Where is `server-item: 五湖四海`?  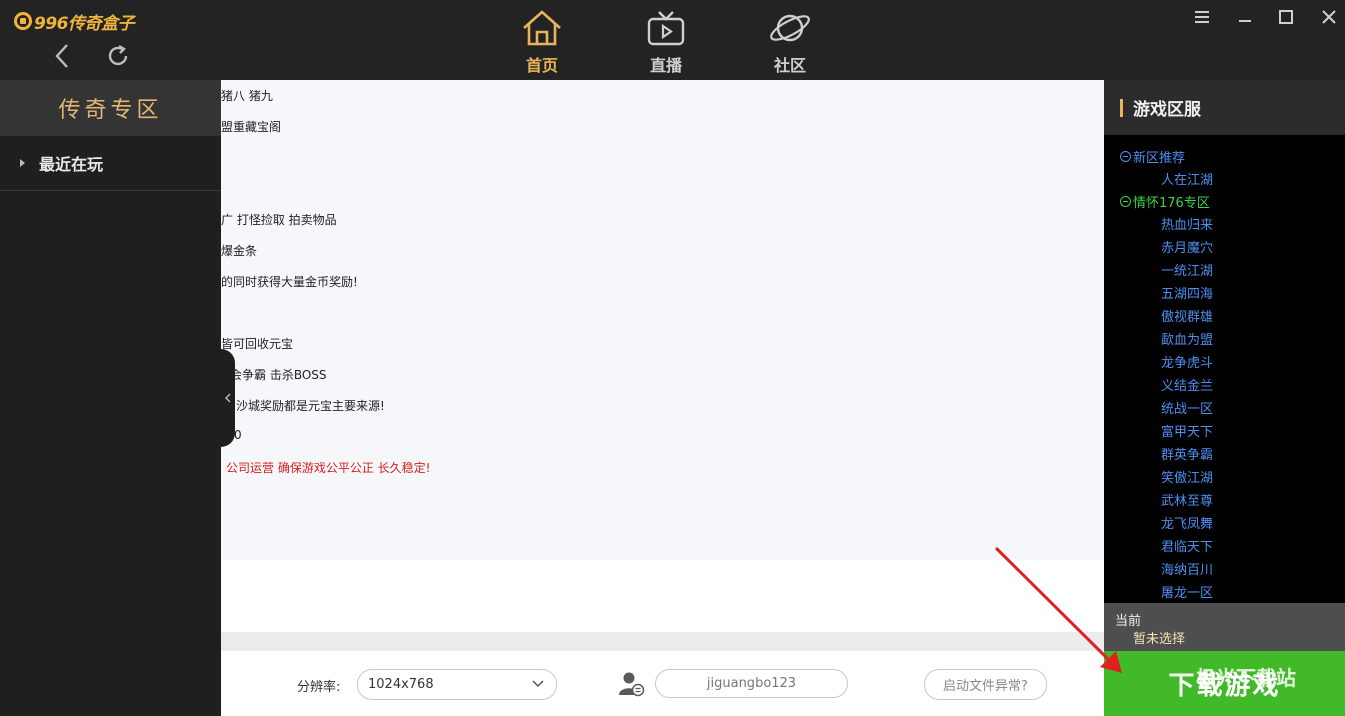
server-item: 五湖四海 is located at coordinates (1187, 292).